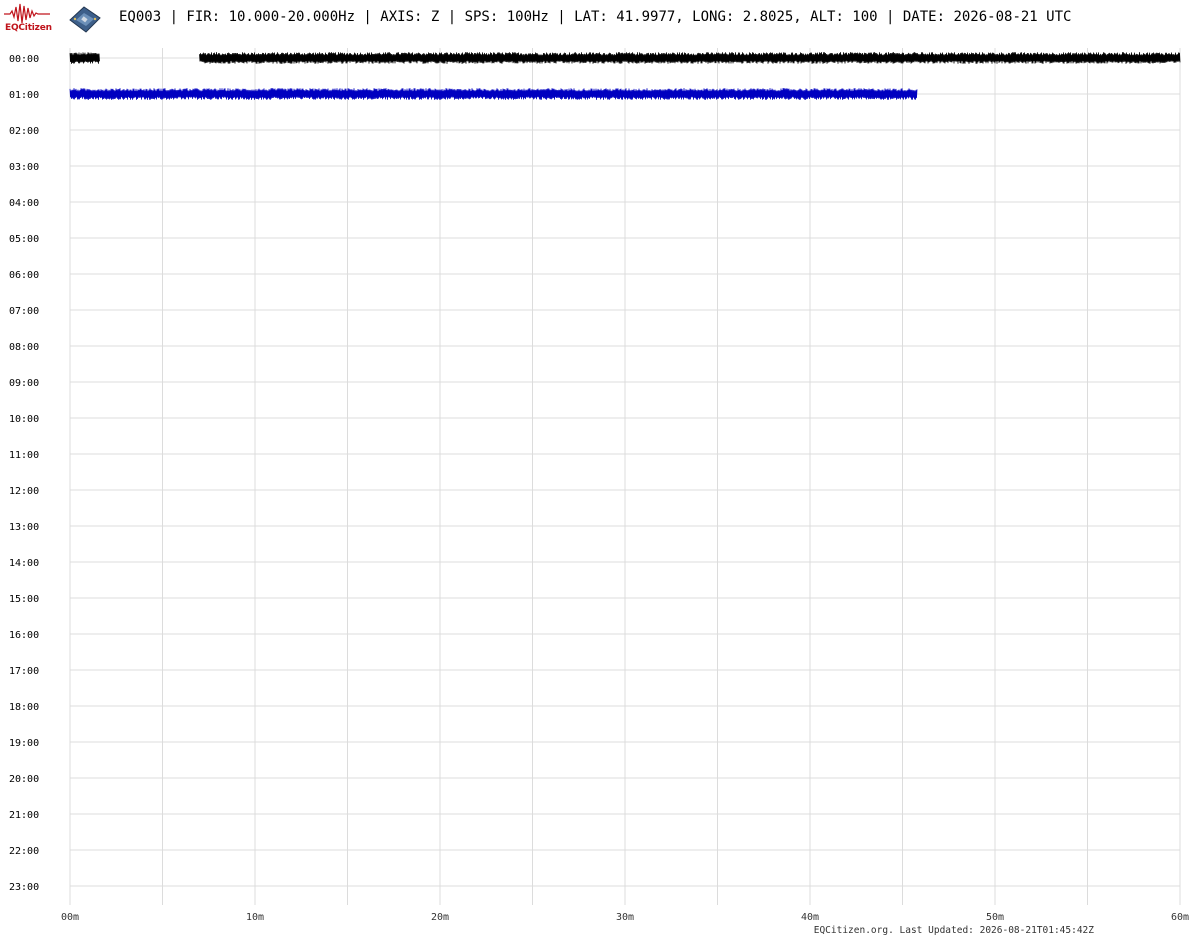 The height and width of the screenshot is (940, 1200). What do you see at coordinates (24, 527) in the screenshot?
I see `y-tick-label: 13:00` at bounding box center [24, 527].